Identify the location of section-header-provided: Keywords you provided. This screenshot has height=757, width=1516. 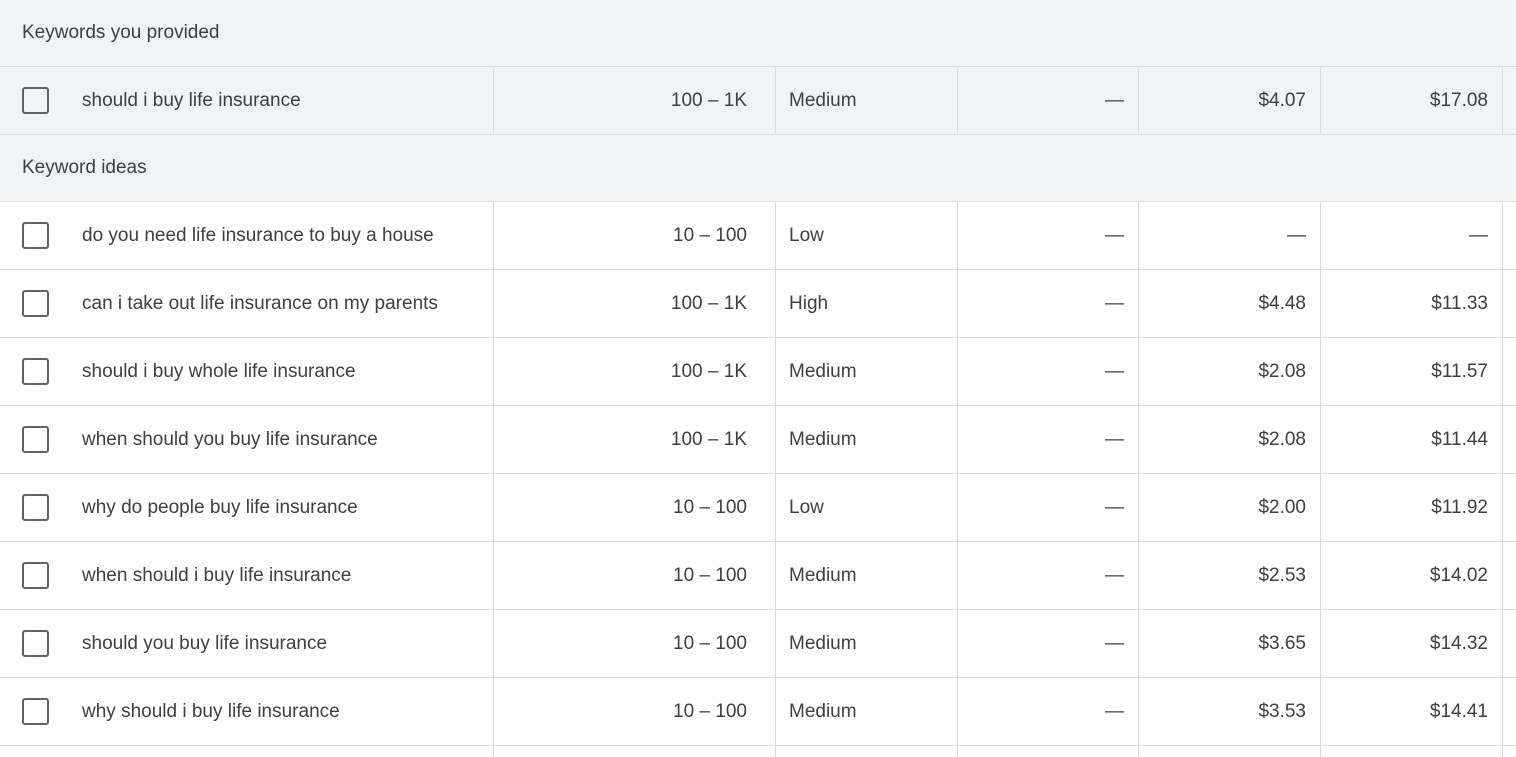
(758, 33).